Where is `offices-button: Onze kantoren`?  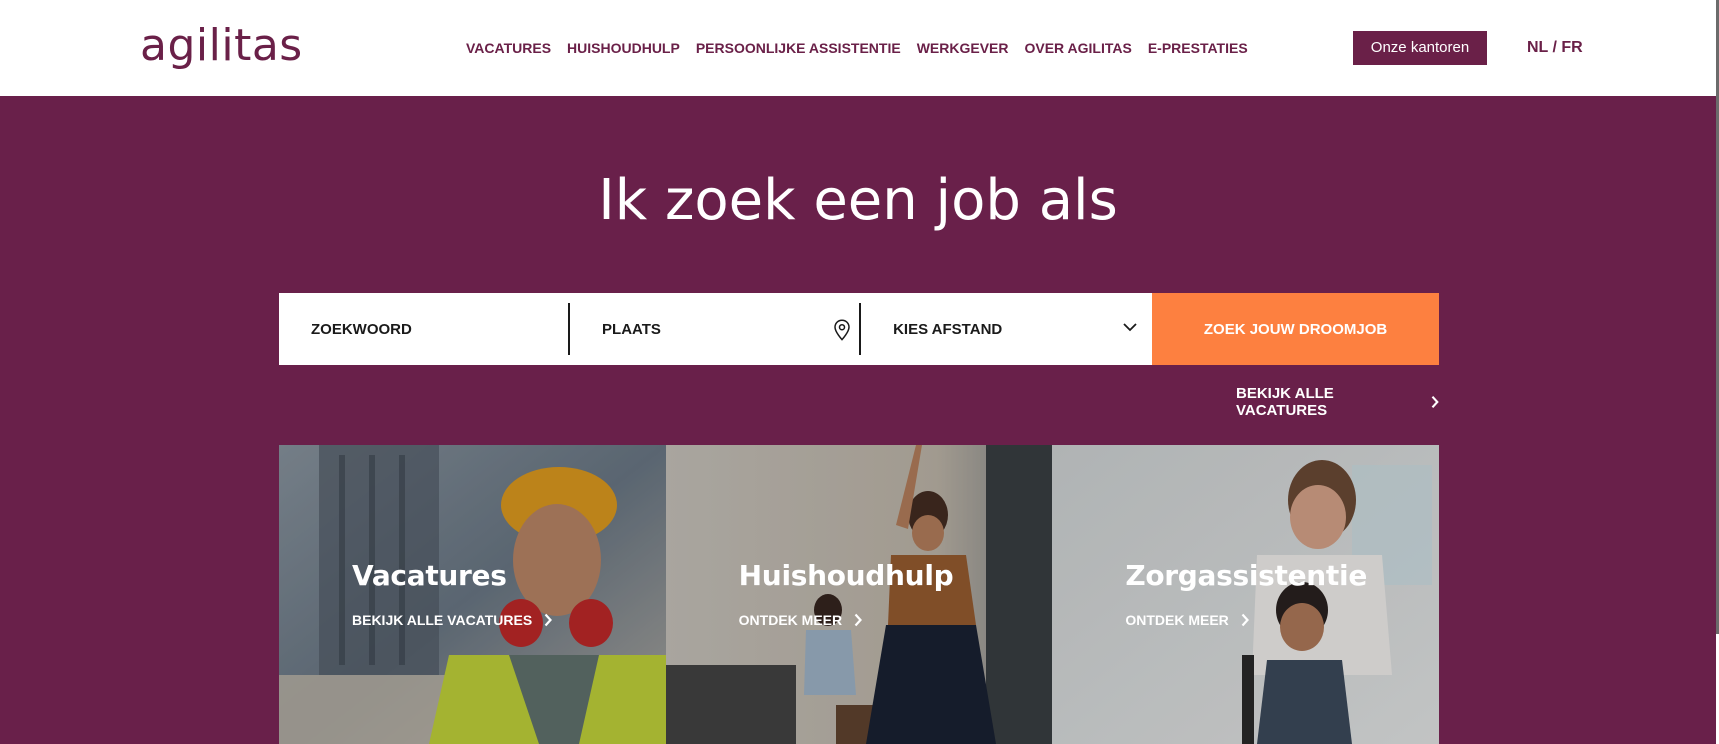 offices-button: Onze kantoren is located at coordinates (1420, 48).